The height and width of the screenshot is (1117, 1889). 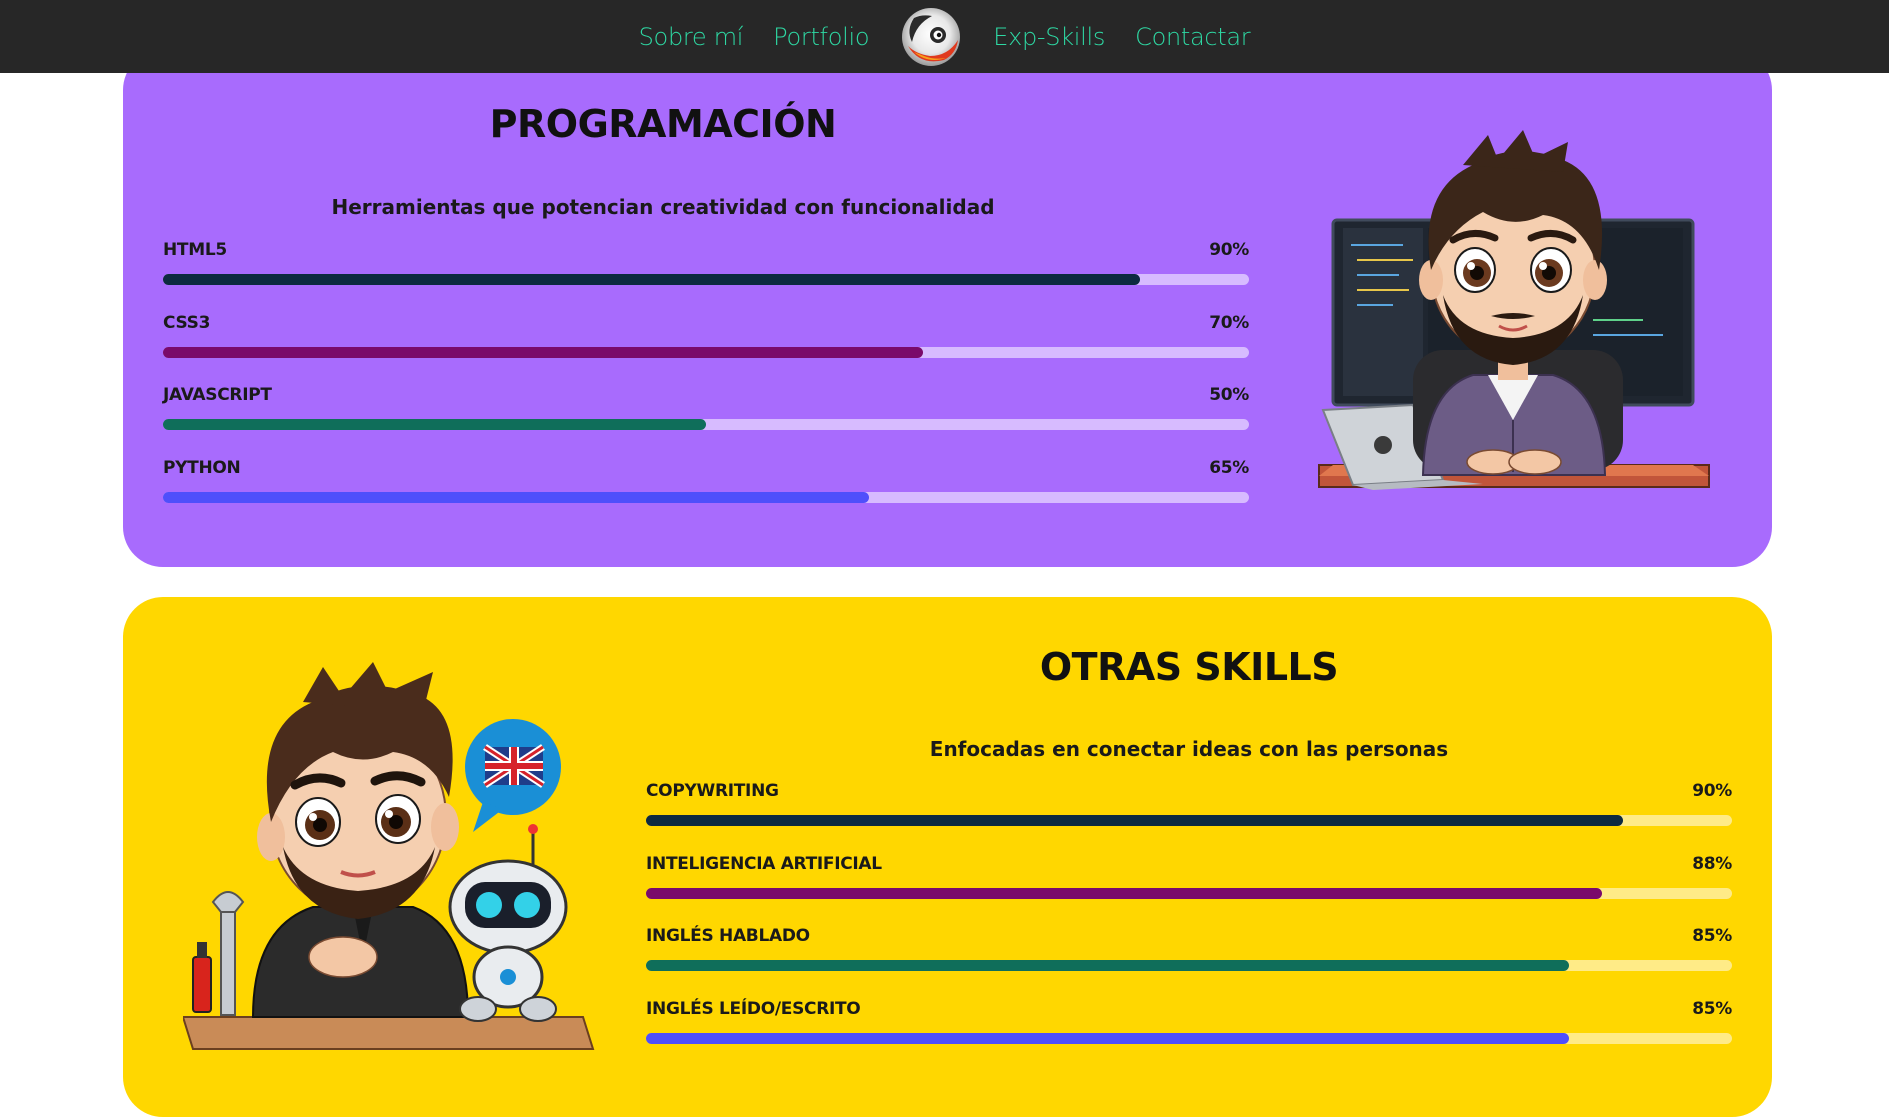 I want to click on skill-row: COPYWRITING 90%, so click(x=1189, y=817).